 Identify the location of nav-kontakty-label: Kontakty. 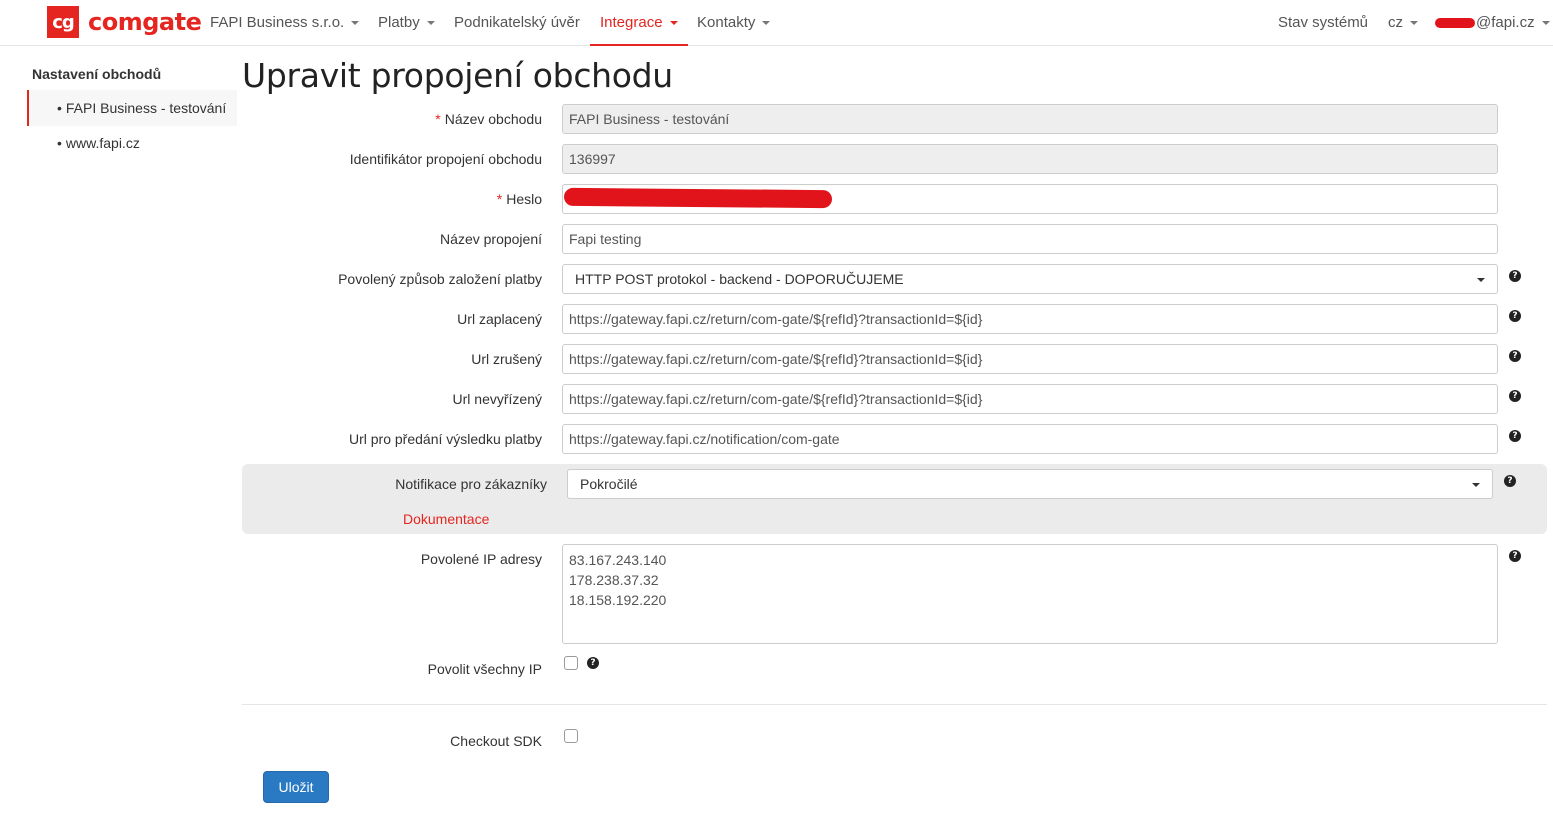
(726, 22).